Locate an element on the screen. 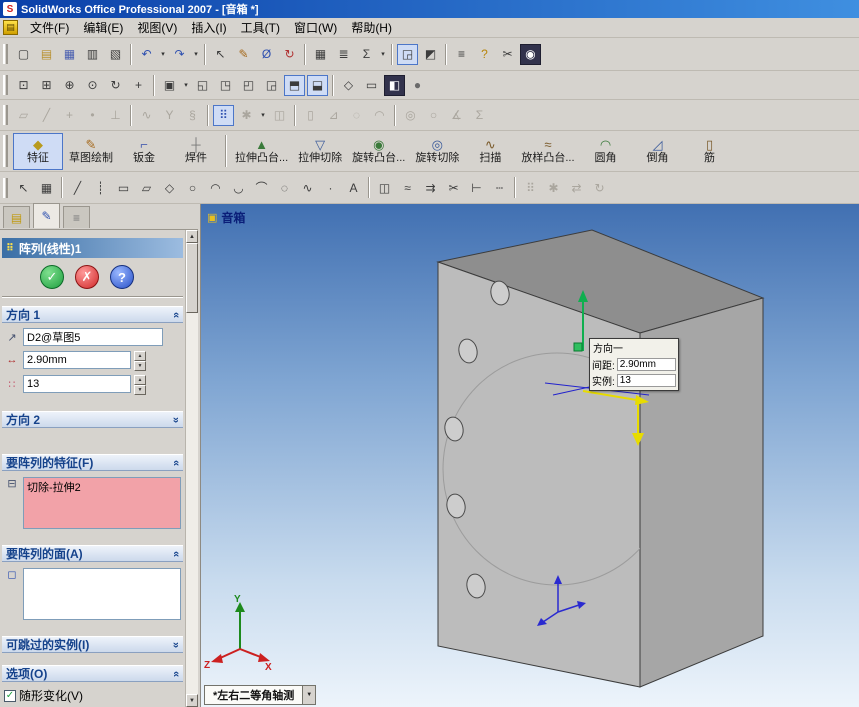  shaded-icon: ● is located at coordinates (417, 85).